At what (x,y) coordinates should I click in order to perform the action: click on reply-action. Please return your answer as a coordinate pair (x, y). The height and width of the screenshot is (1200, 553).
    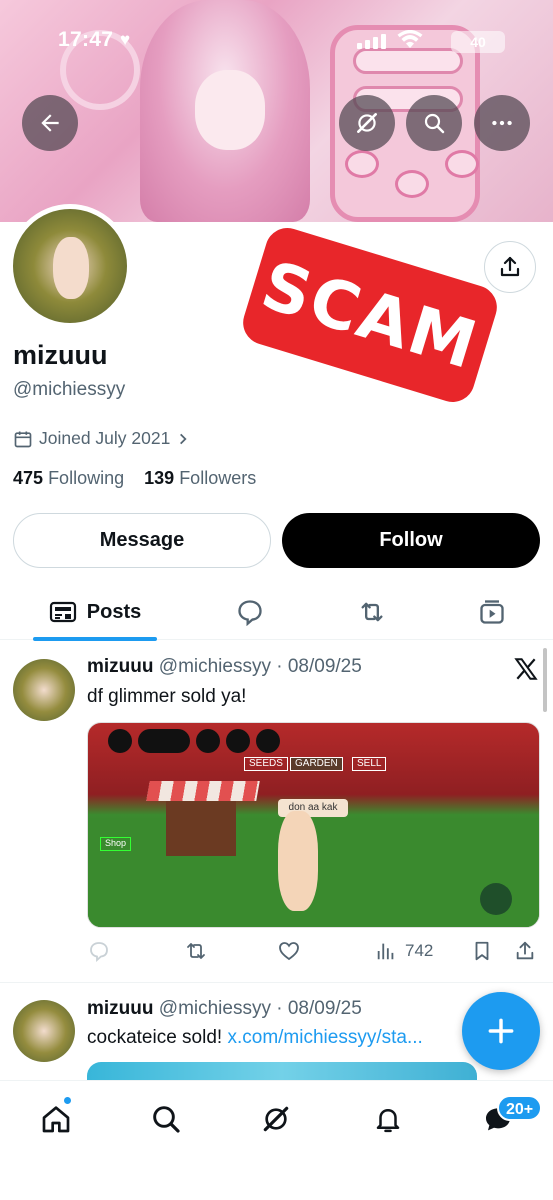
    Looking at the image, I should click on (99, 951).